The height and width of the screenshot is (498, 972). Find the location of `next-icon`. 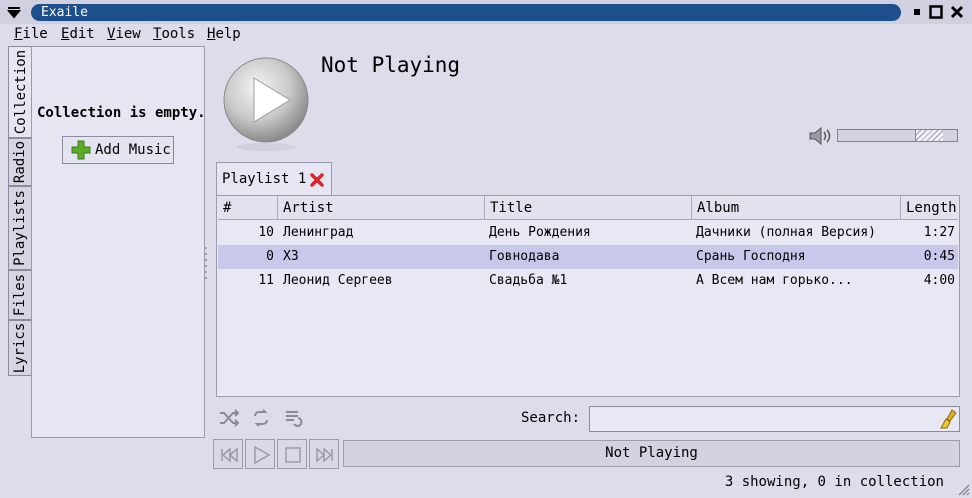

next-icon is located at coordinates (324, 455).